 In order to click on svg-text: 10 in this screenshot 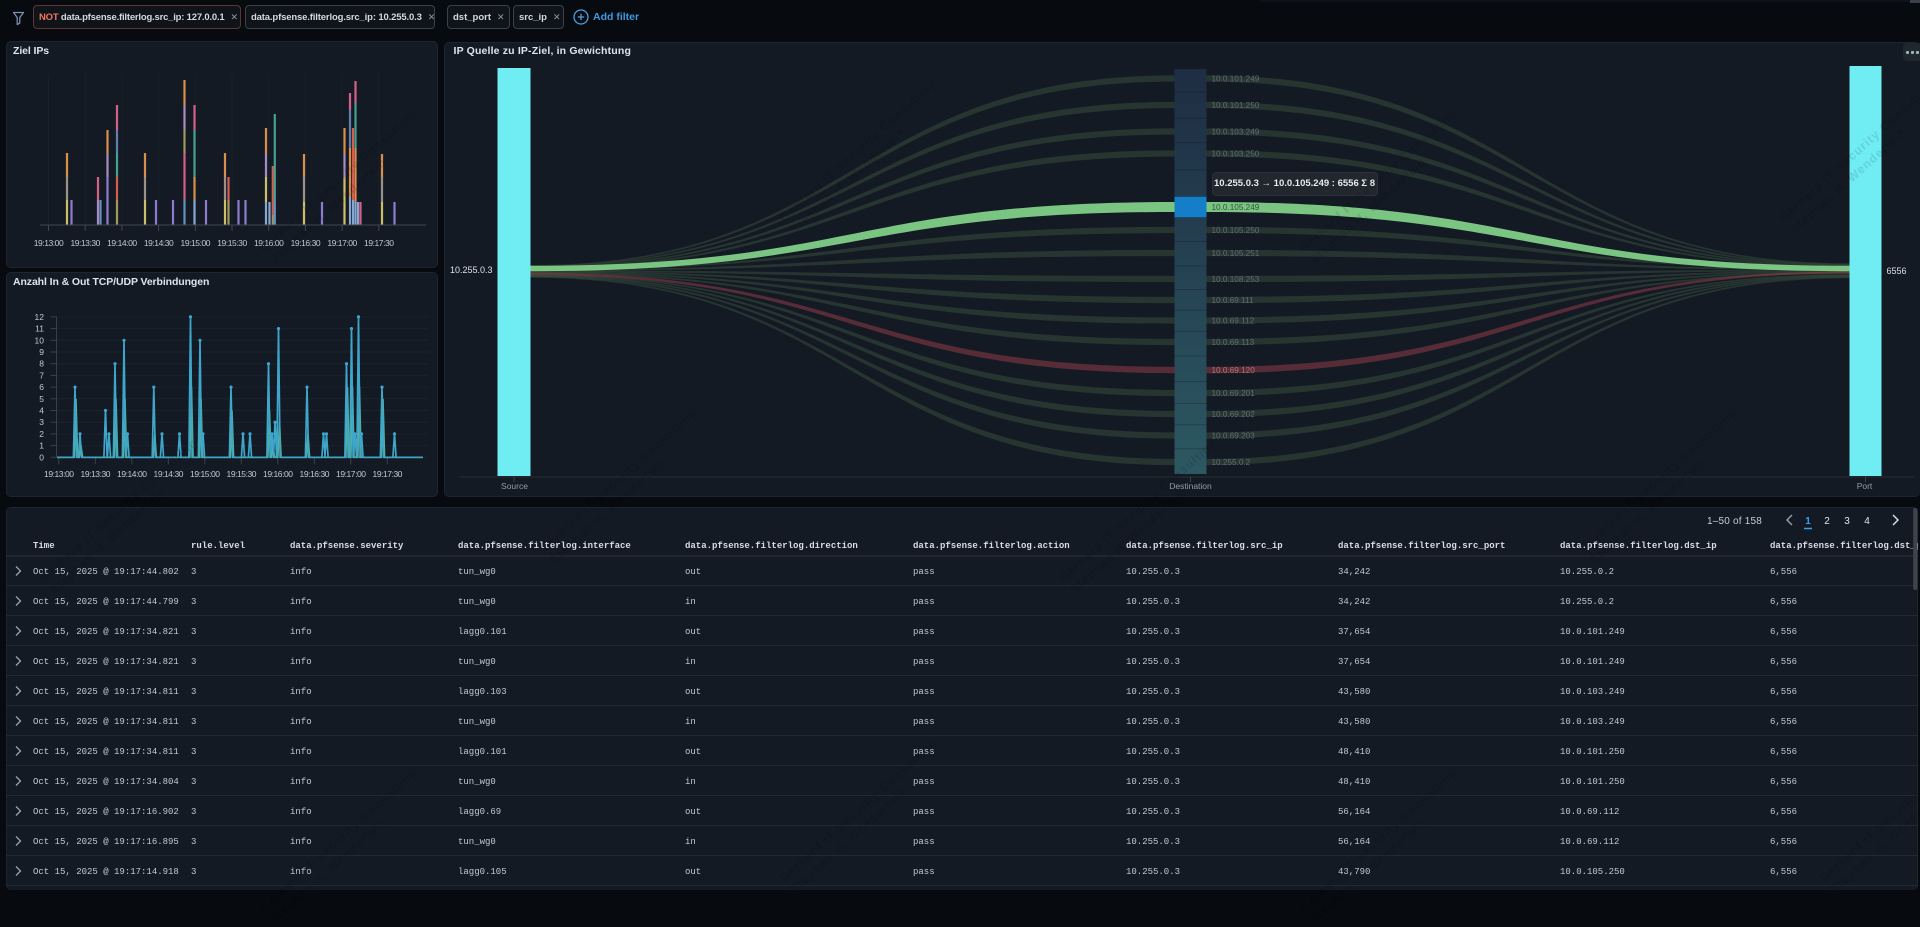, I will do `click(40, 340)`.